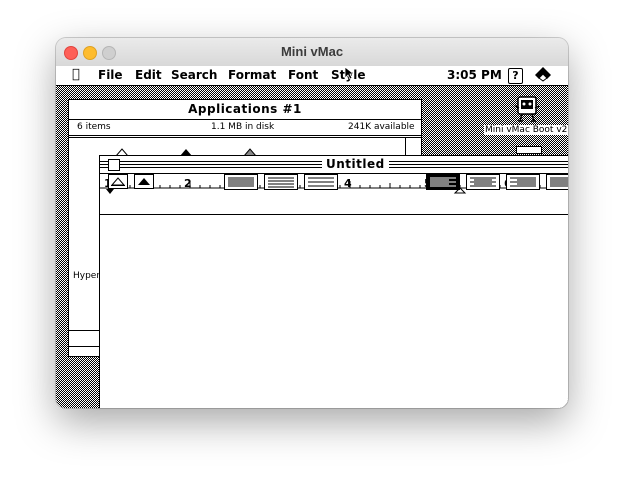 This screenshot has height=482, width=624. Describe the element at coordinates (148, 75) in the screenshot. I see `menu-edit: Edit` at that location.